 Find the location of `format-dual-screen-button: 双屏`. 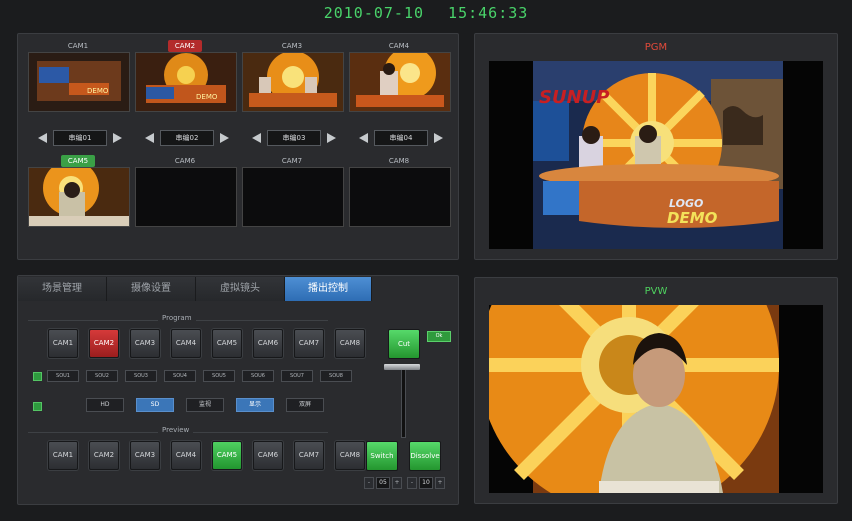

format-dual-screen-button: 双屏 is located at coordinates (305, 405).